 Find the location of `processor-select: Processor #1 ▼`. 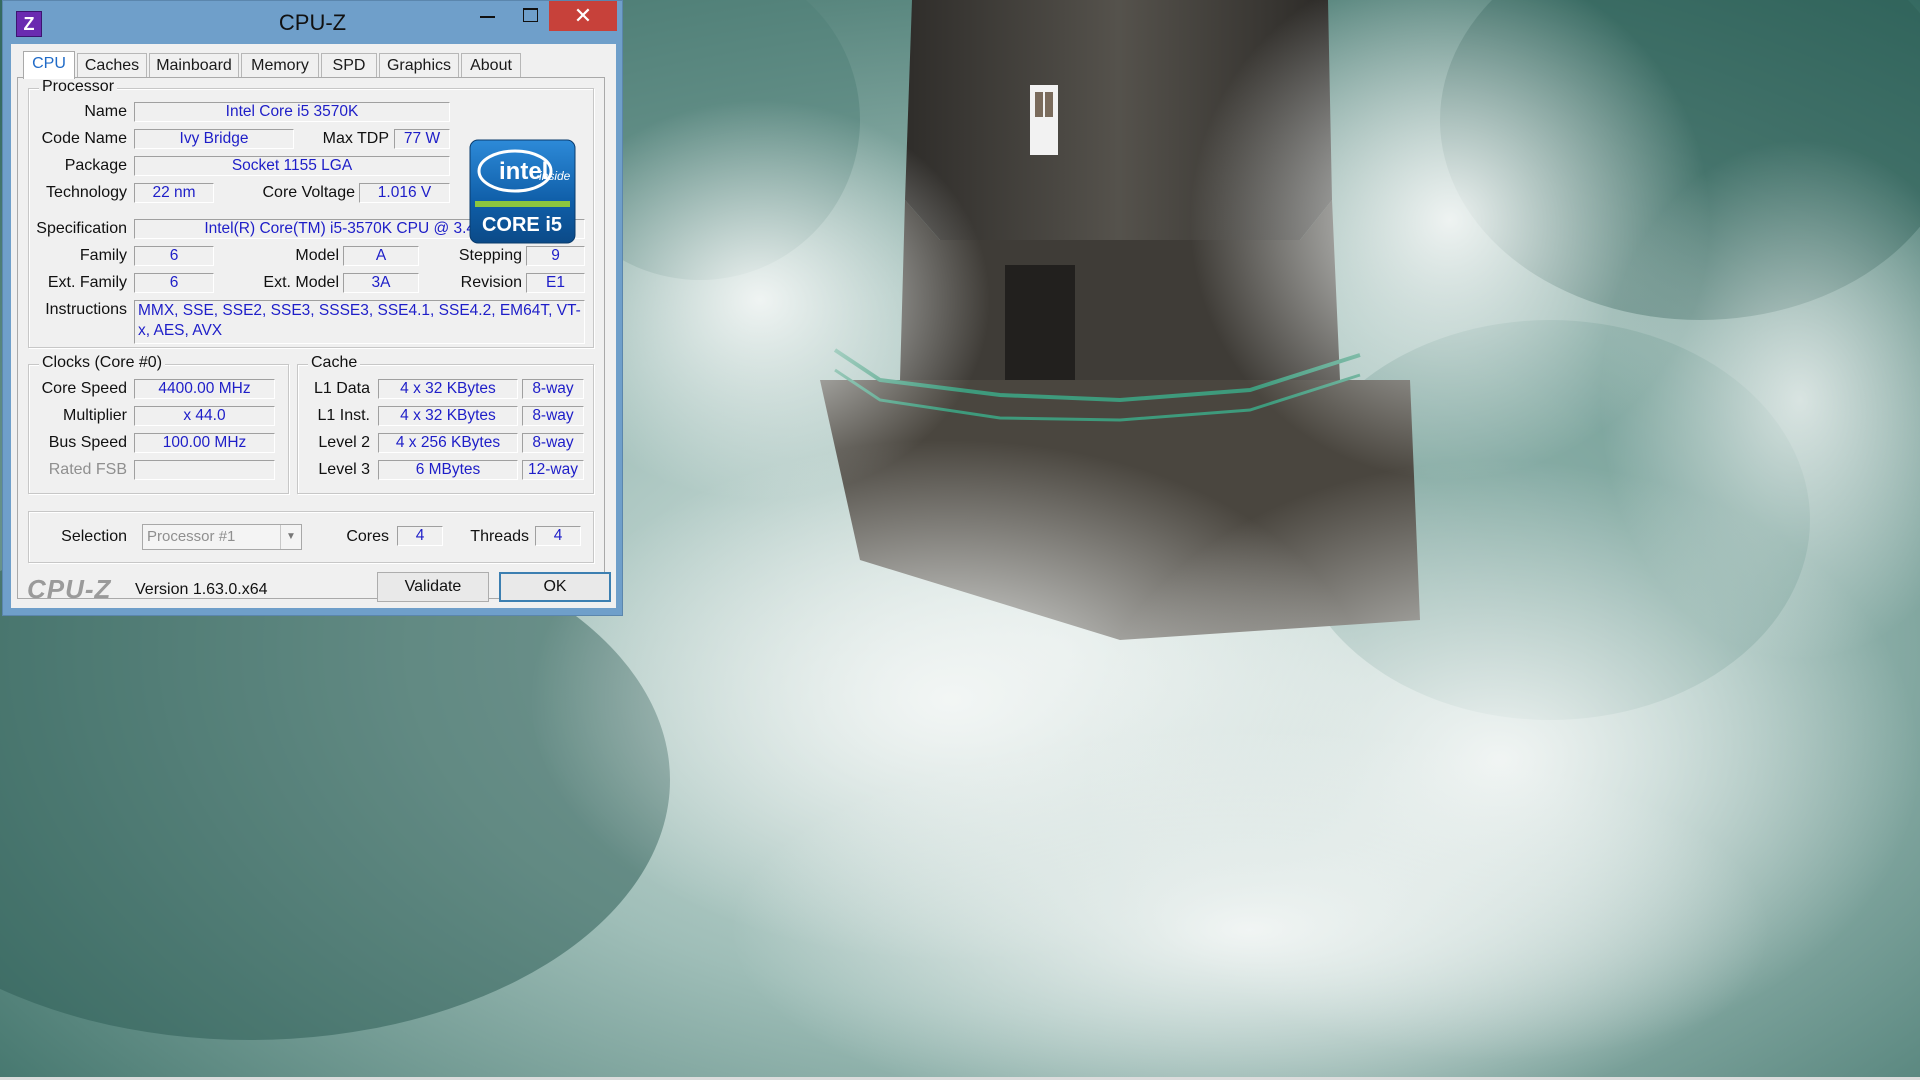

processor-select: Processor #1 ▼ is located at coordinates (222, 537).